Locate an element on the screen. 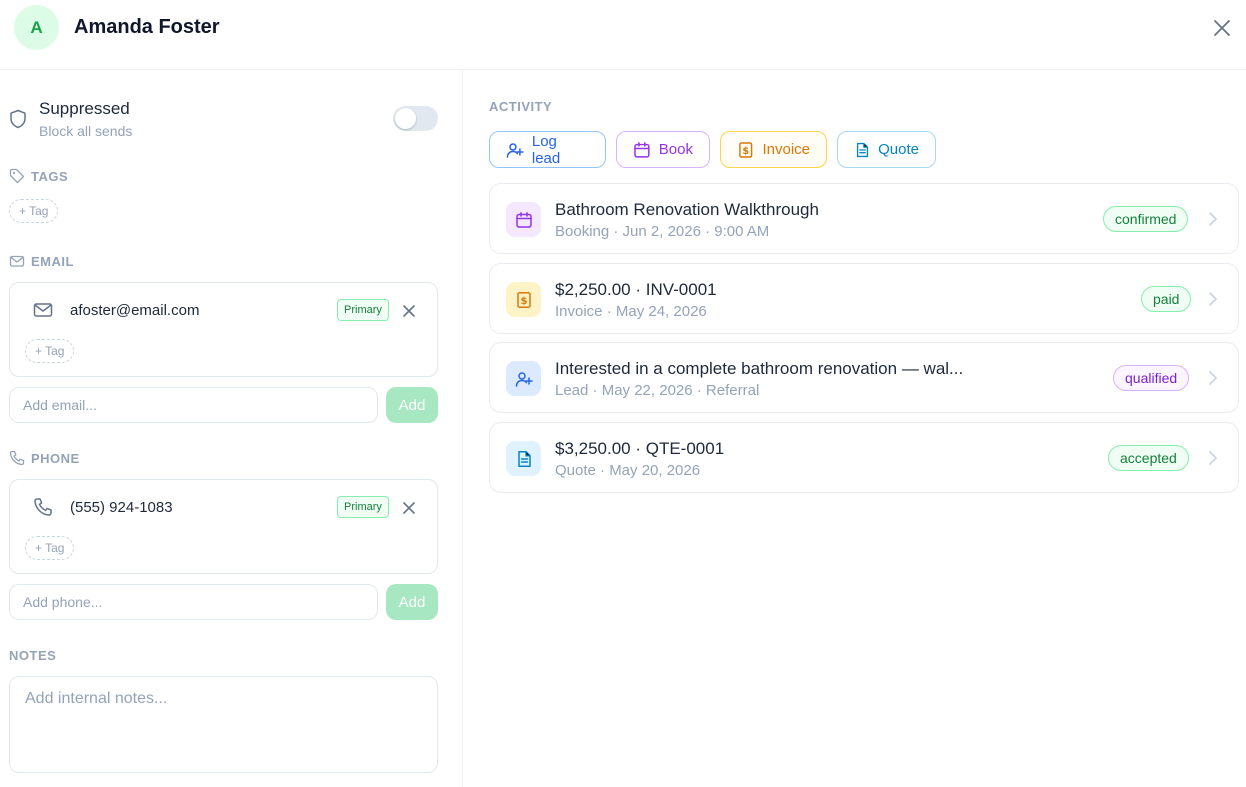 The width and height of the screenshot is (1246, 787). email-add-tag-button: + Tag is located at coordinates (50, 351).